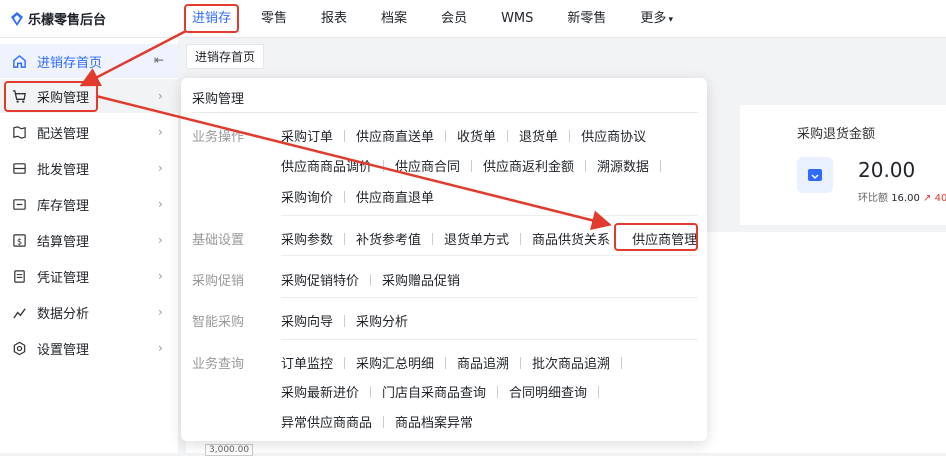 The width and height of the screenshot is (946, 456). I want to click on menu-item: 商品追溯, so click(483, 362).